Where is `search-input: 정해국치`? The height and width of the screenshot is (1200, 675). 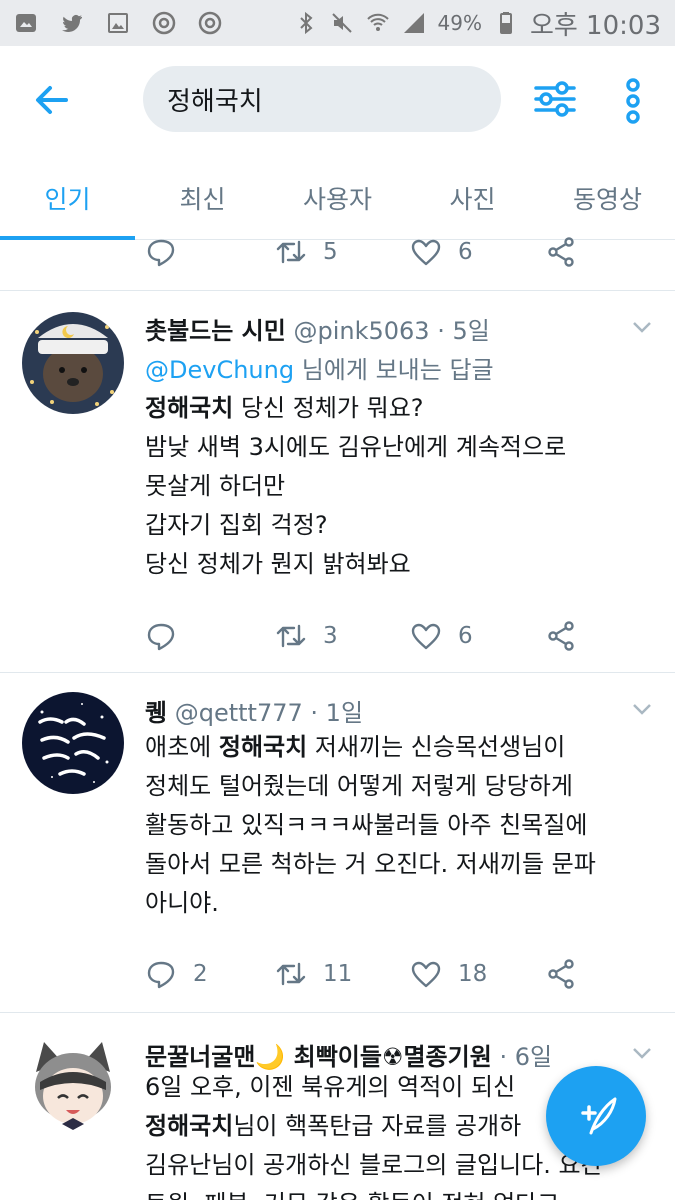 search-input: 정해국치 is located at coordinates (322, 99).